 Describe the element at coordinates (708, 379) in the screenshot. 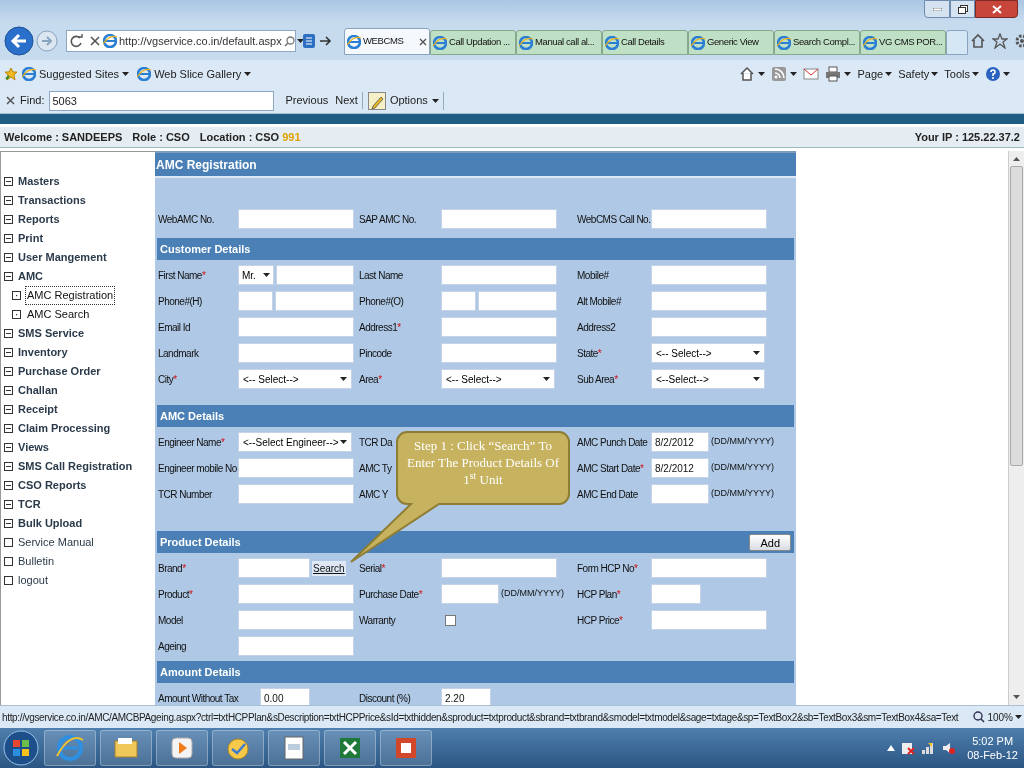

I see `dropdown: <--Select-->` at that location.